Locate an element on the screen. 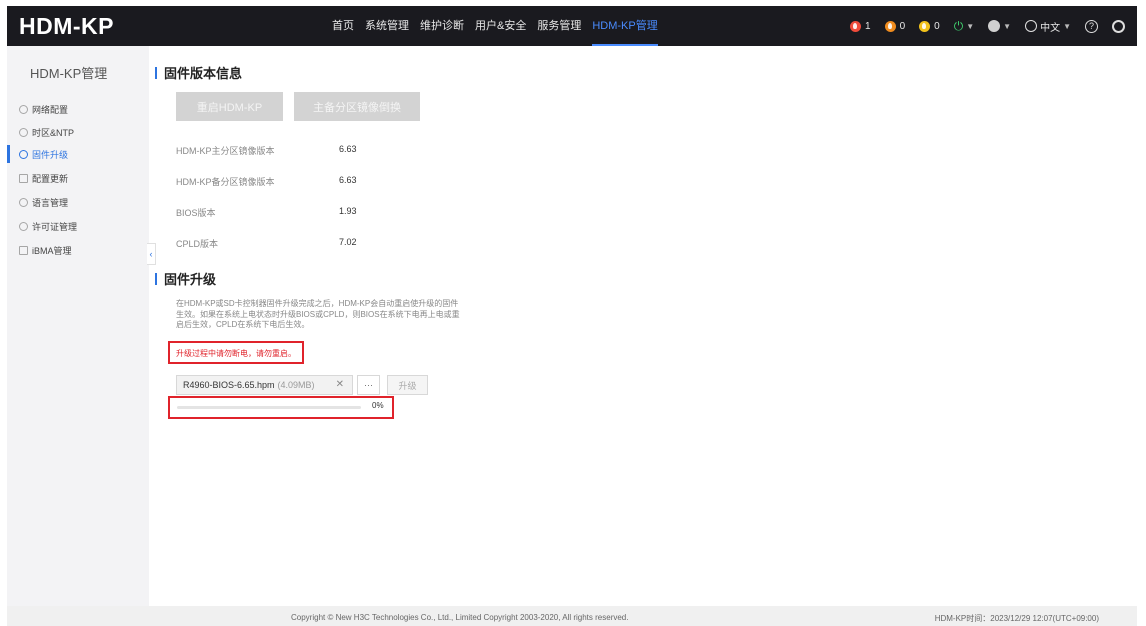 This screenshot has height=626, width=1146. sidebar-item-label: 配置更新 is located at coordinates (50, 178).